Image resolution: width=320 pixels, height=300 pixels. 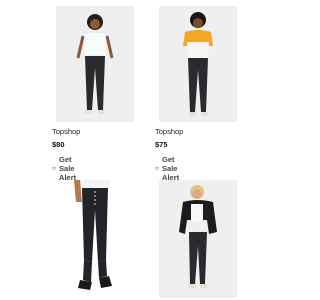 What do you see at coordinates (58, 144) in the screenshot?
I see `product-price: $80` at bounding box center [58, 144].